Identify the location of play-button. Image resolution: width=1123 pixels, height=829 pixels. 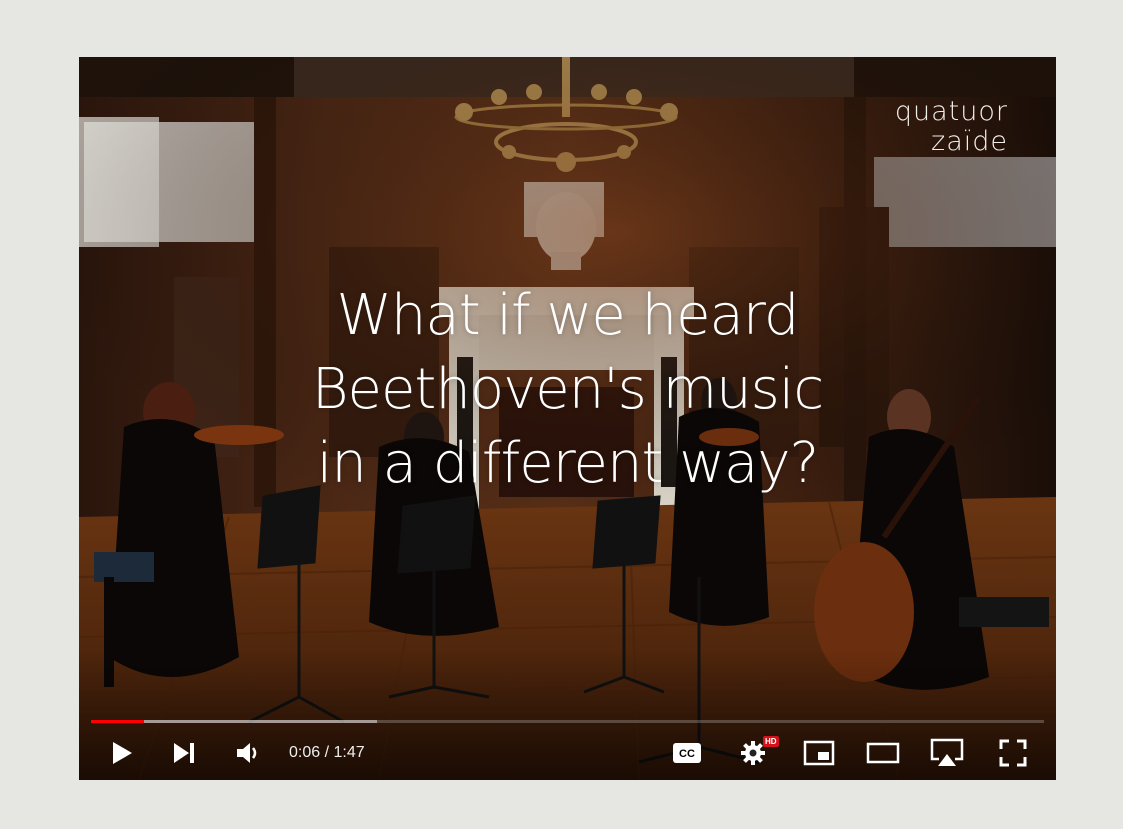
(122, 753).